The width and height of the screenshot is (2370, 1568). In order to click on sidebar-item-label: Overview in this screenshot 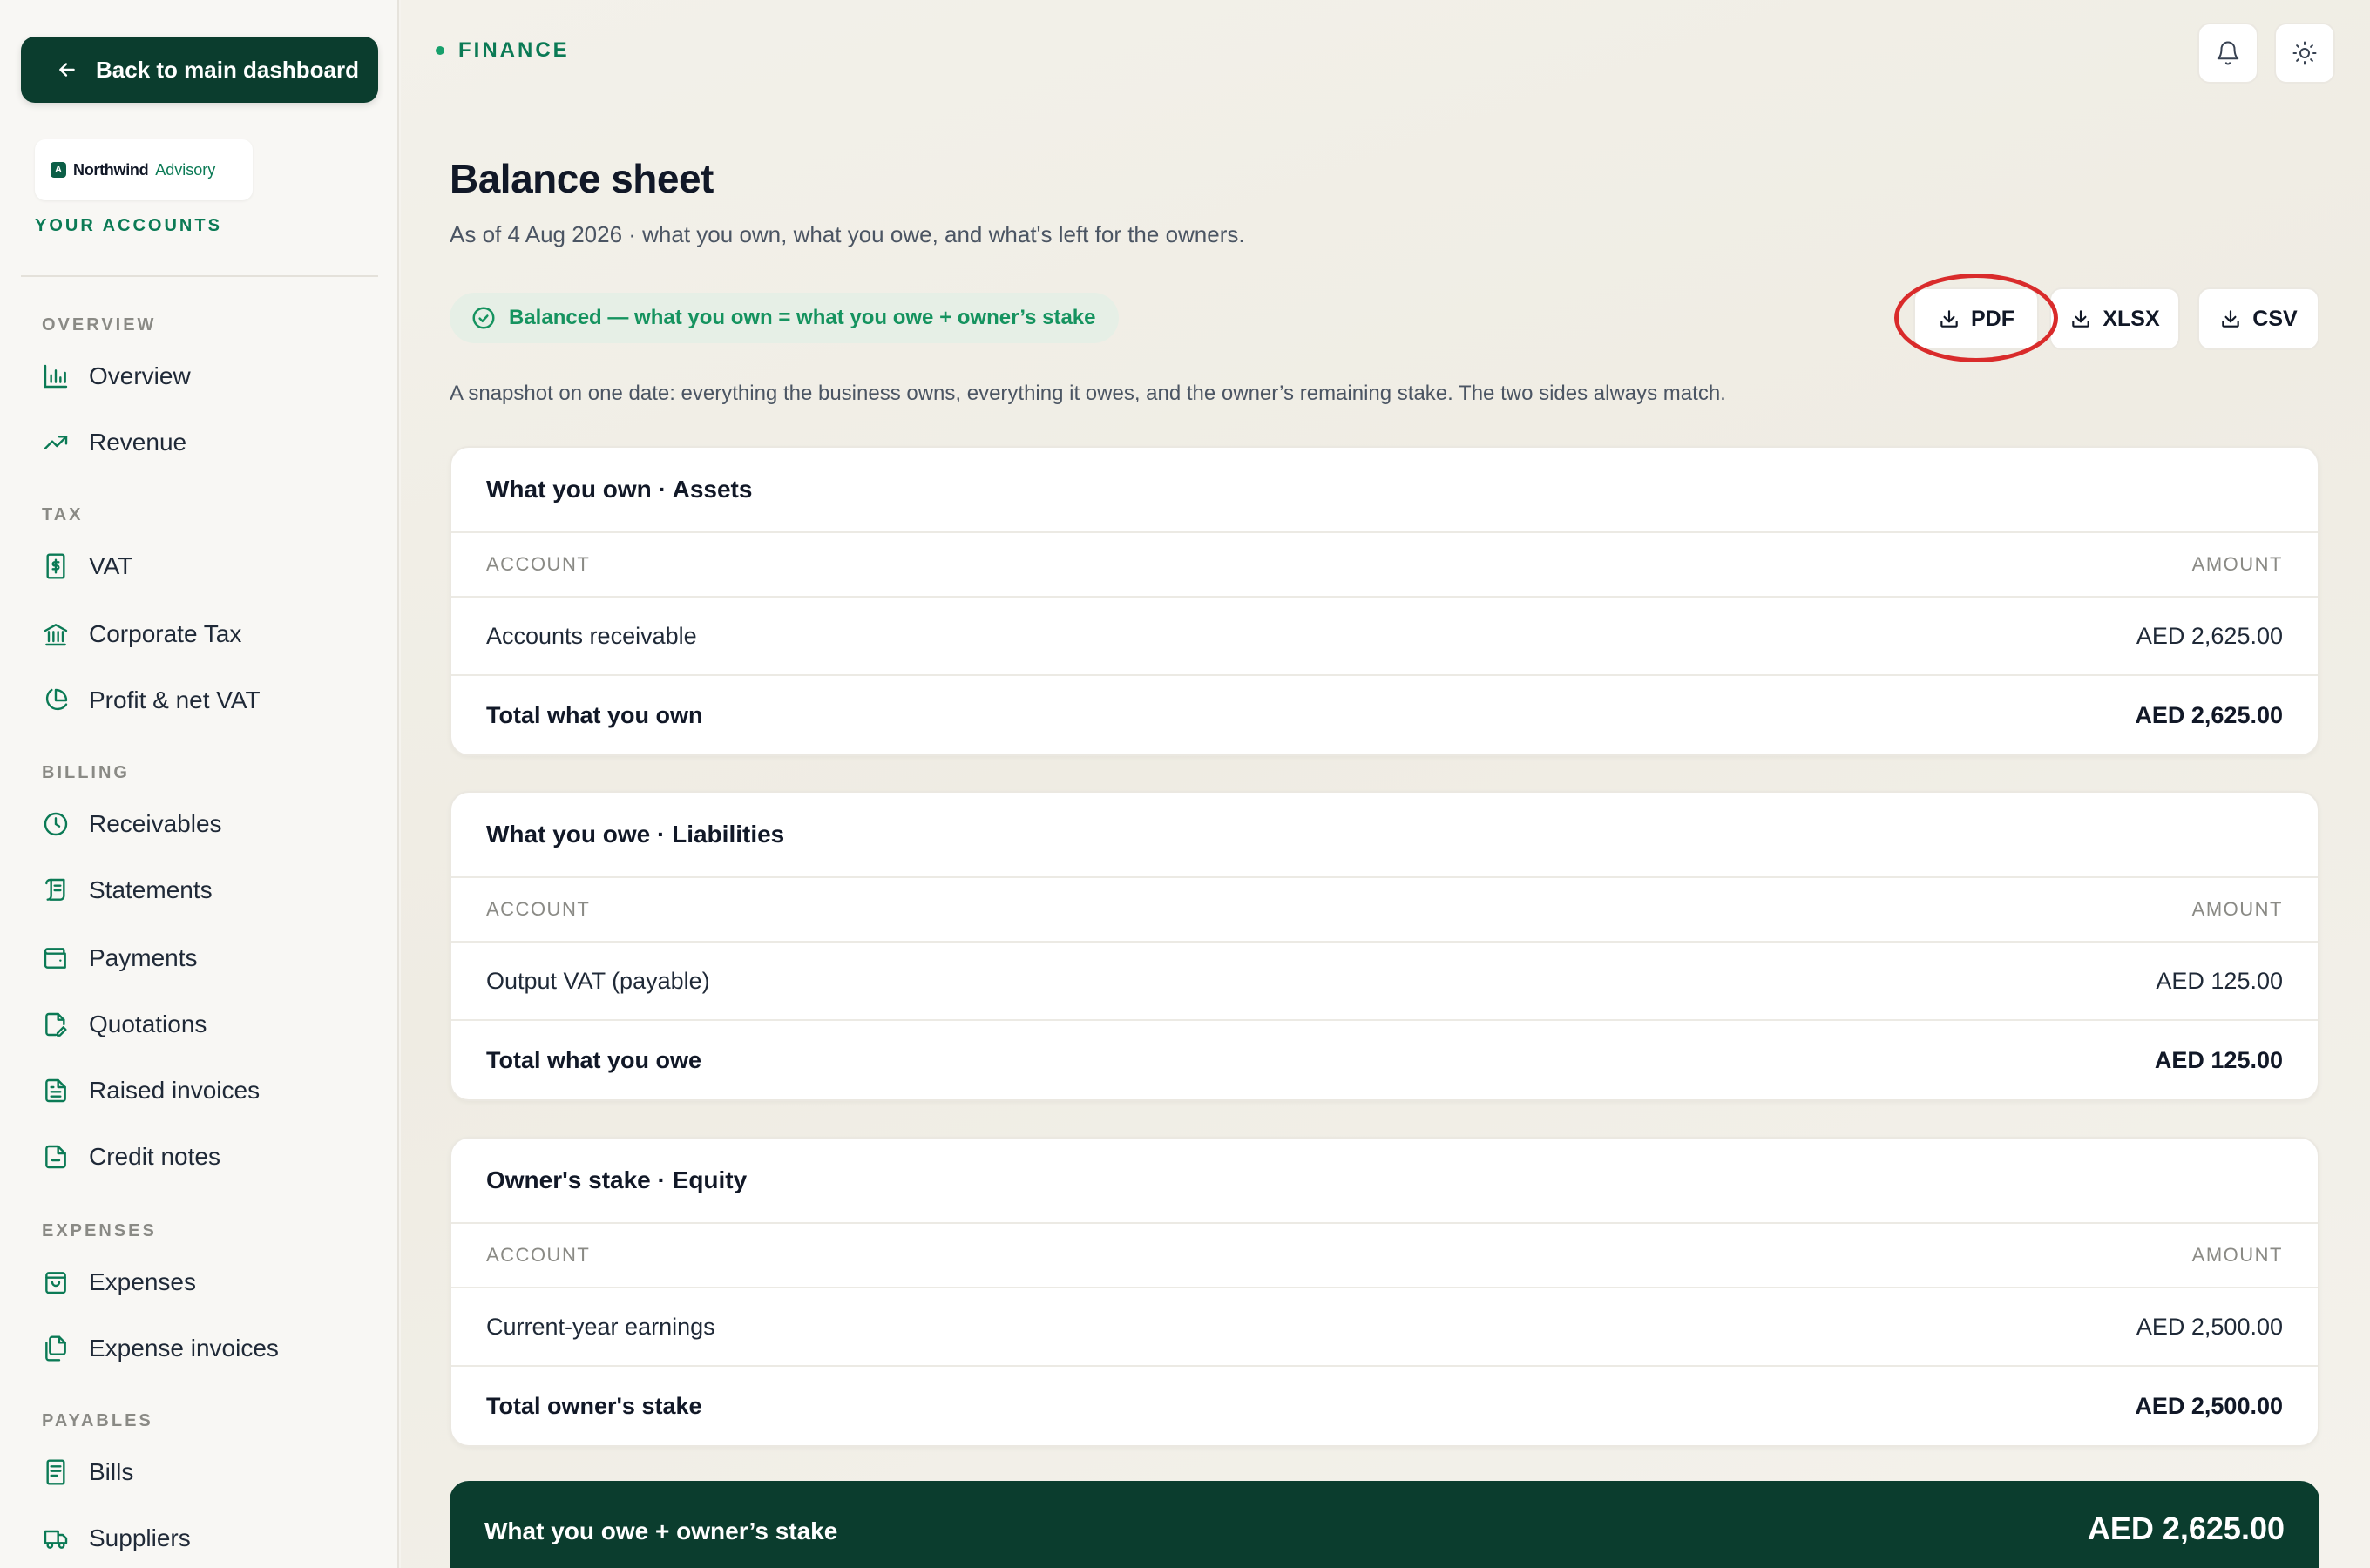, I will do `click(140, 375)`.